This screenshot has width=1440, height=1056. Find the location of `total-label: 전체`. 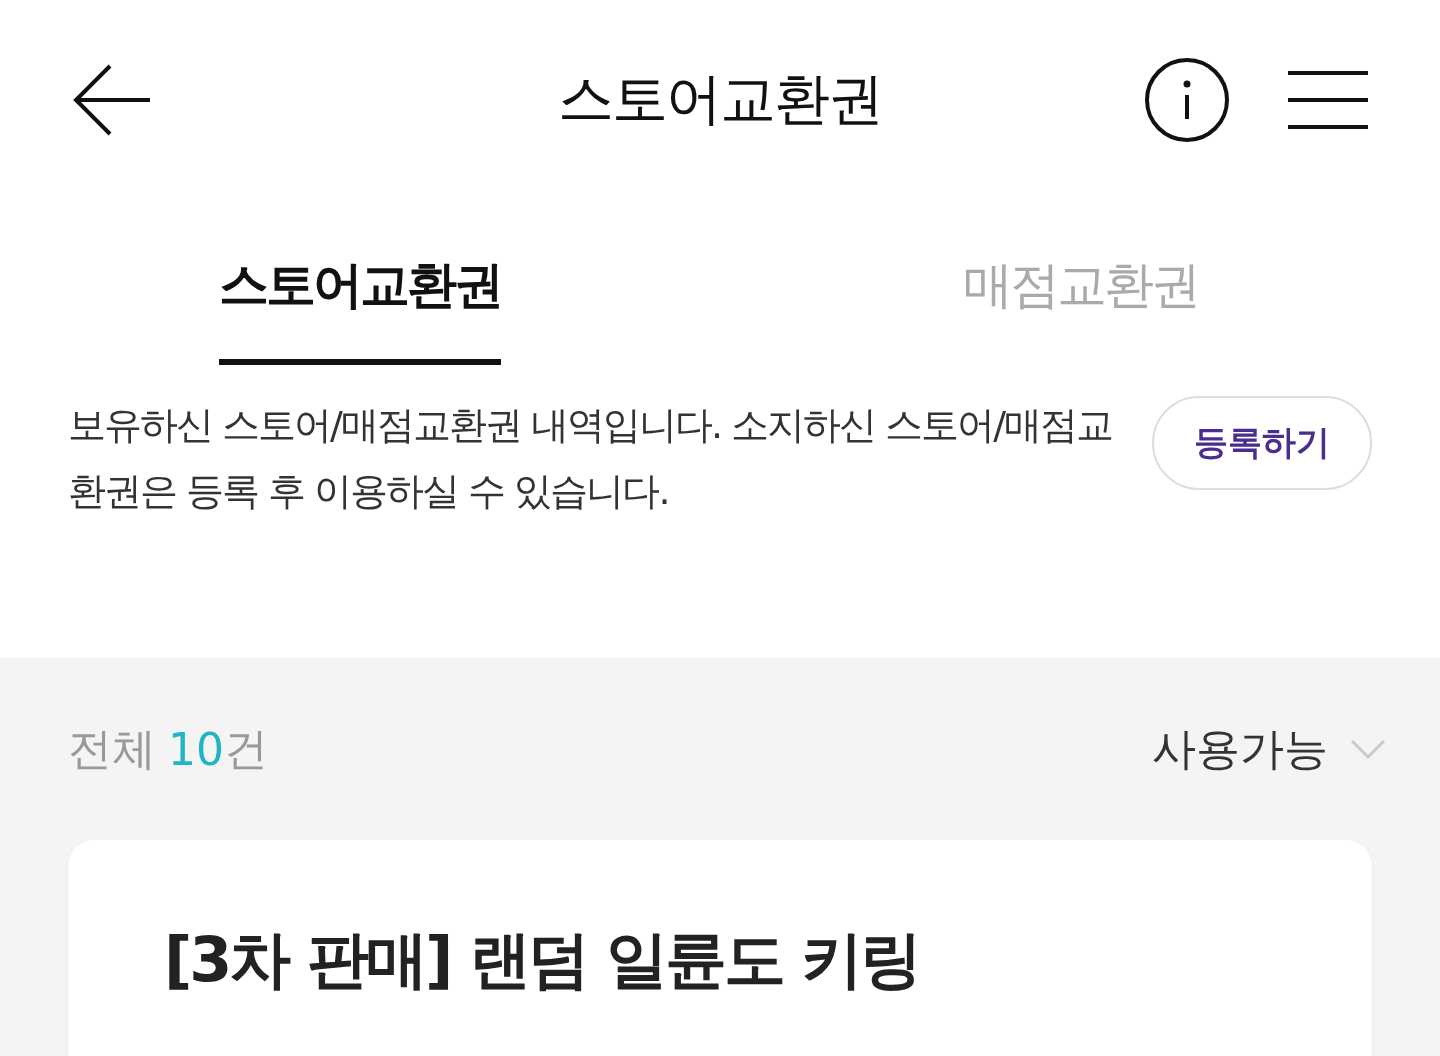

total-label: 전체 is located at coordinates (112, 748).